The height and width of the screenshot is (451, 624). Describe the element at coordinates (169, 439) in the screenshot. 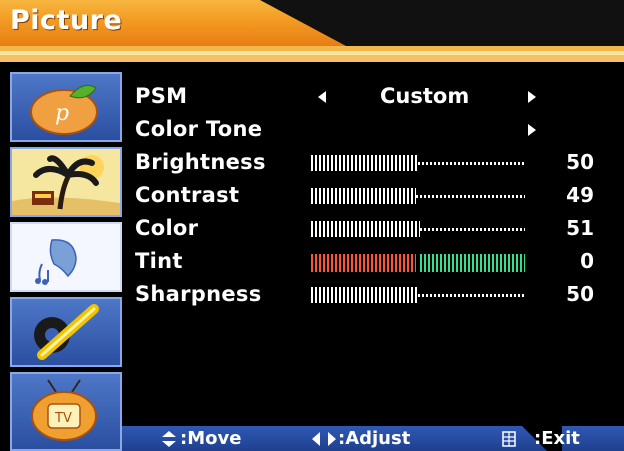

I see `up-down-arrows-icon` at that location.